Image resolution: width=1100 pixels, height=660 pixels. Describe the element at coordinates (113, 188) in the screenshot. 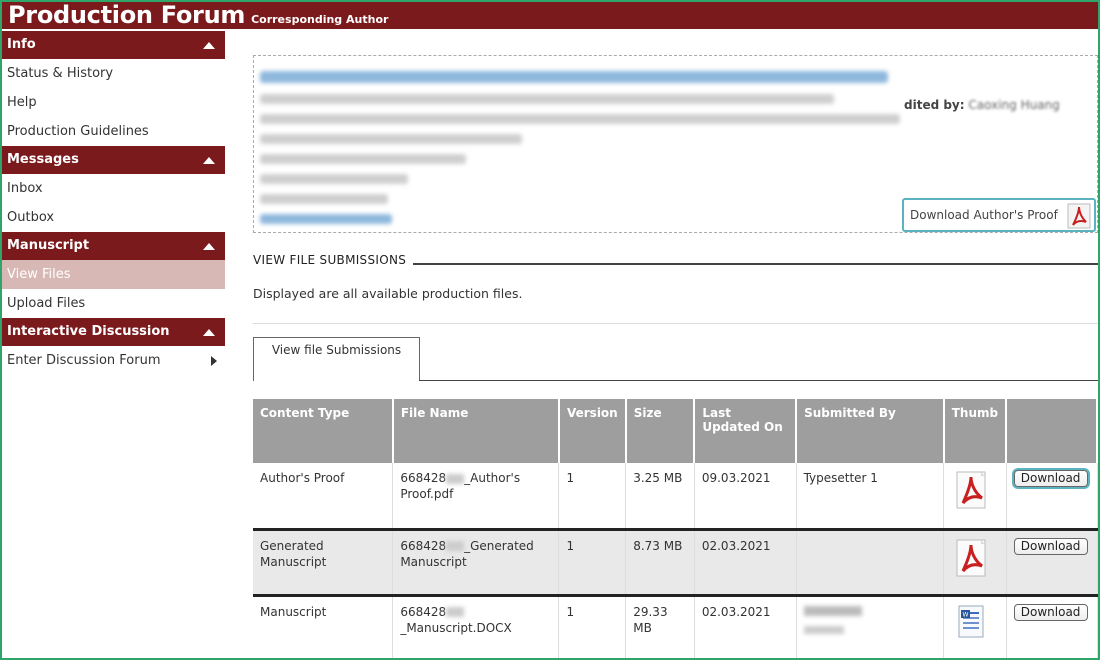

I see `sidebar-item-inbox: Inbox` at that location.